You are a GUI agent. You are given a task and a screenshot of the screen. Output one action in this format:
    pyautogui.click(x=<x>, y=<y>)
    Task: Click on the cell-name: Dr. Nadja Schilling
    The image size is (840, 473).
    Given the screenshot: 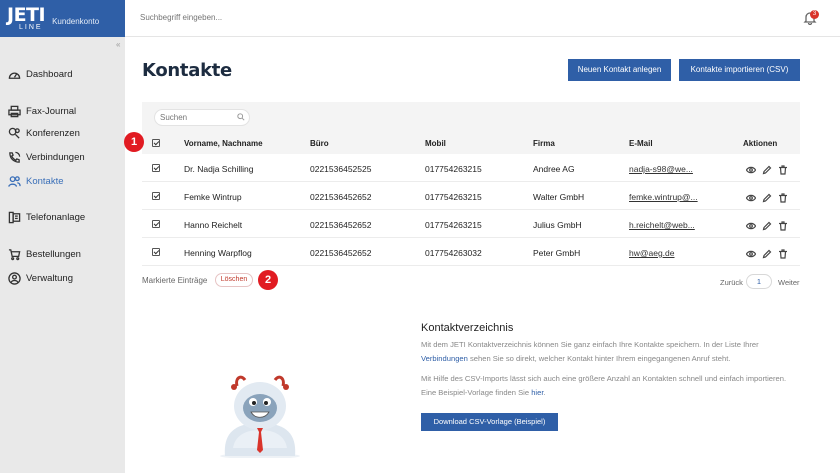 What is the action you would take?
    pyautogui.click(x=219, y=169)
    